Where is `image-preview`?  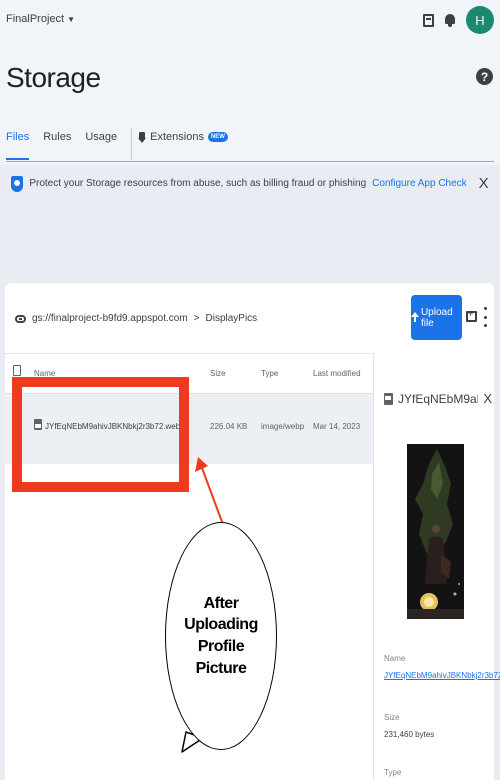
image-preview is located at coordinates (435, 531).